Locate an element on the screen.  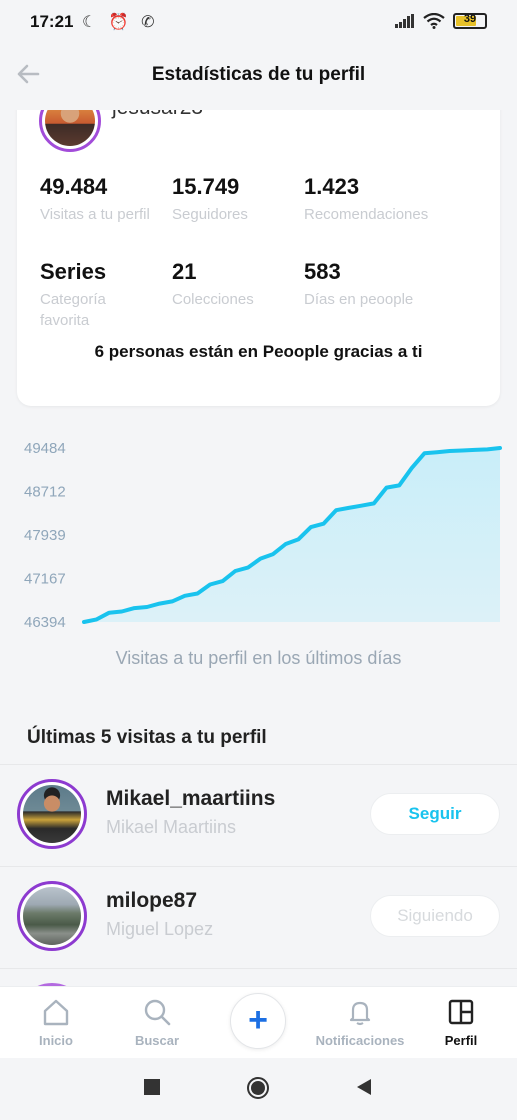
stat-label: Categoría favorita is located at coordinates (73, 310).